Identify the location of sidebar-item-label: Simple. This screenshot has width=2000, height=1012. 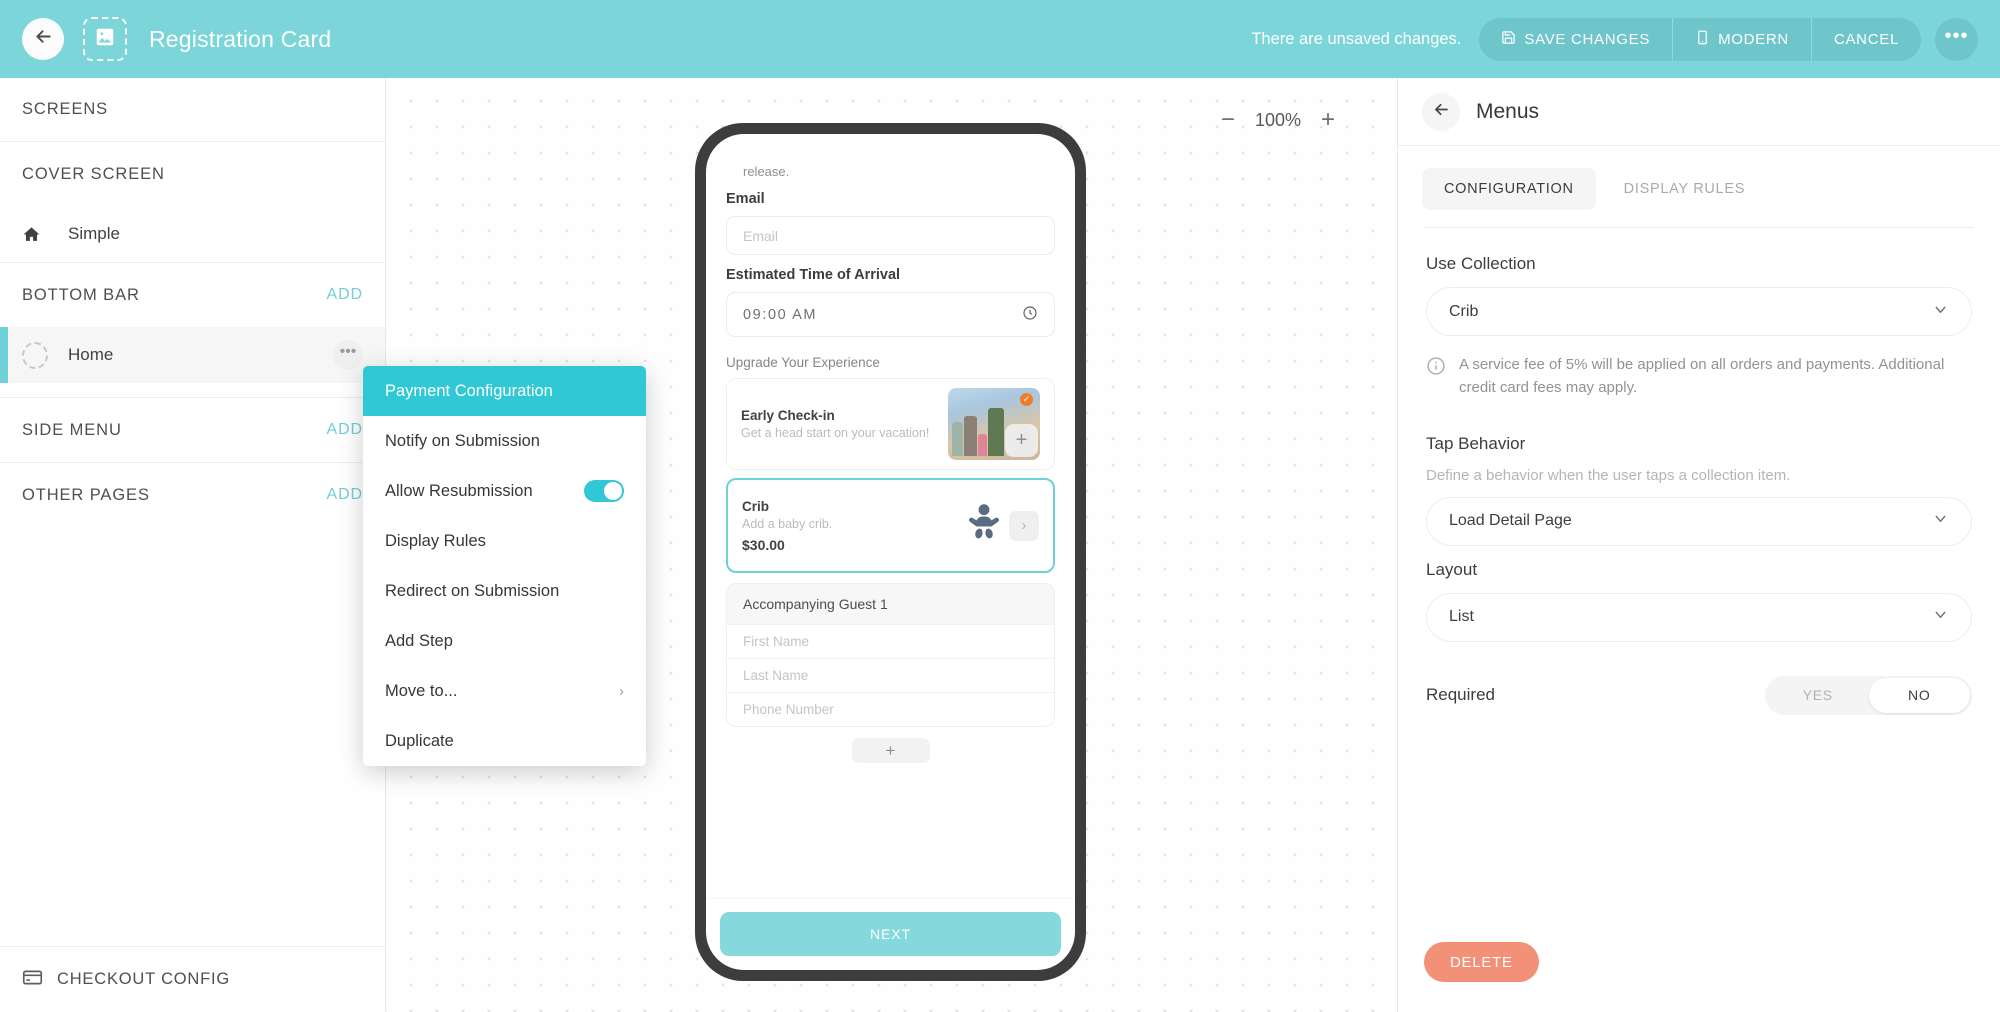
(94, 233).